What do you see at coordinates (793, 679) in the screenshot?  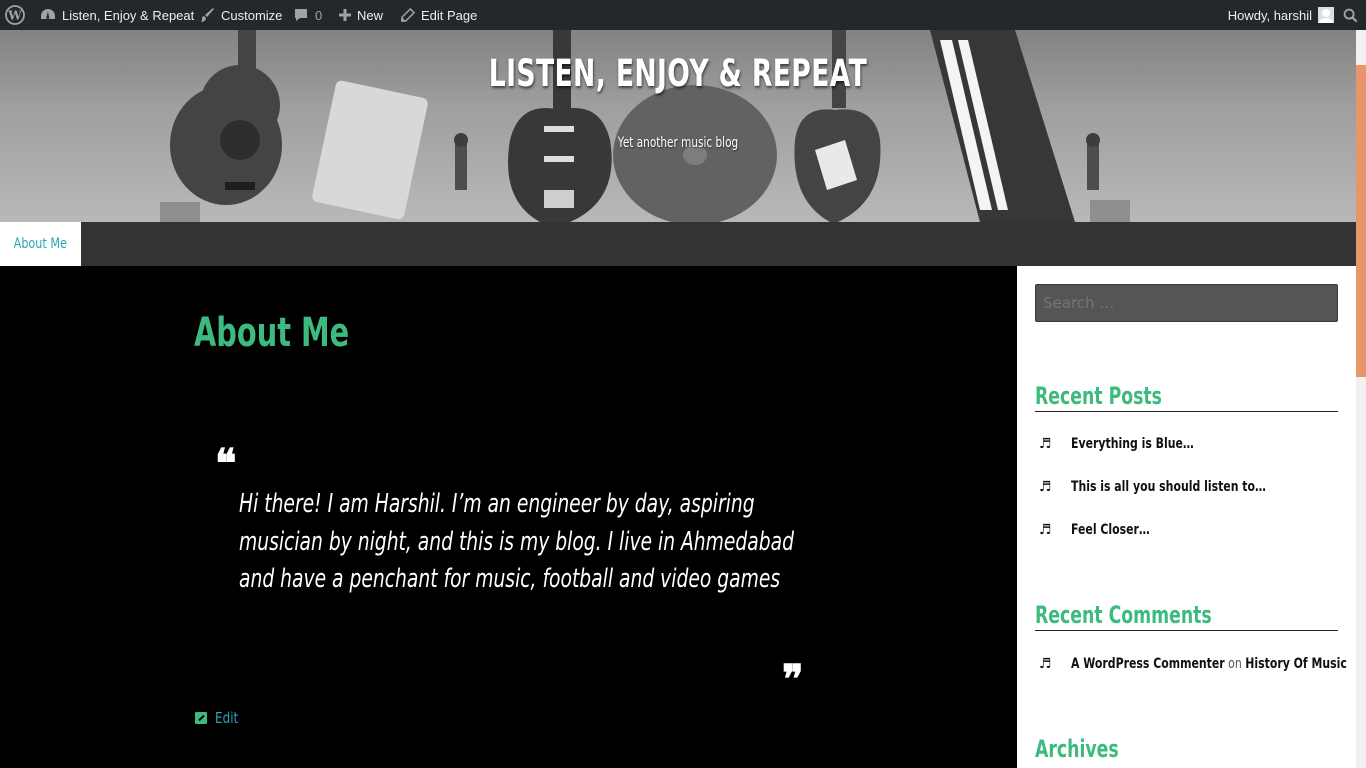 I see `close-quote-icon: ❞` at bounding box center [793, 679].